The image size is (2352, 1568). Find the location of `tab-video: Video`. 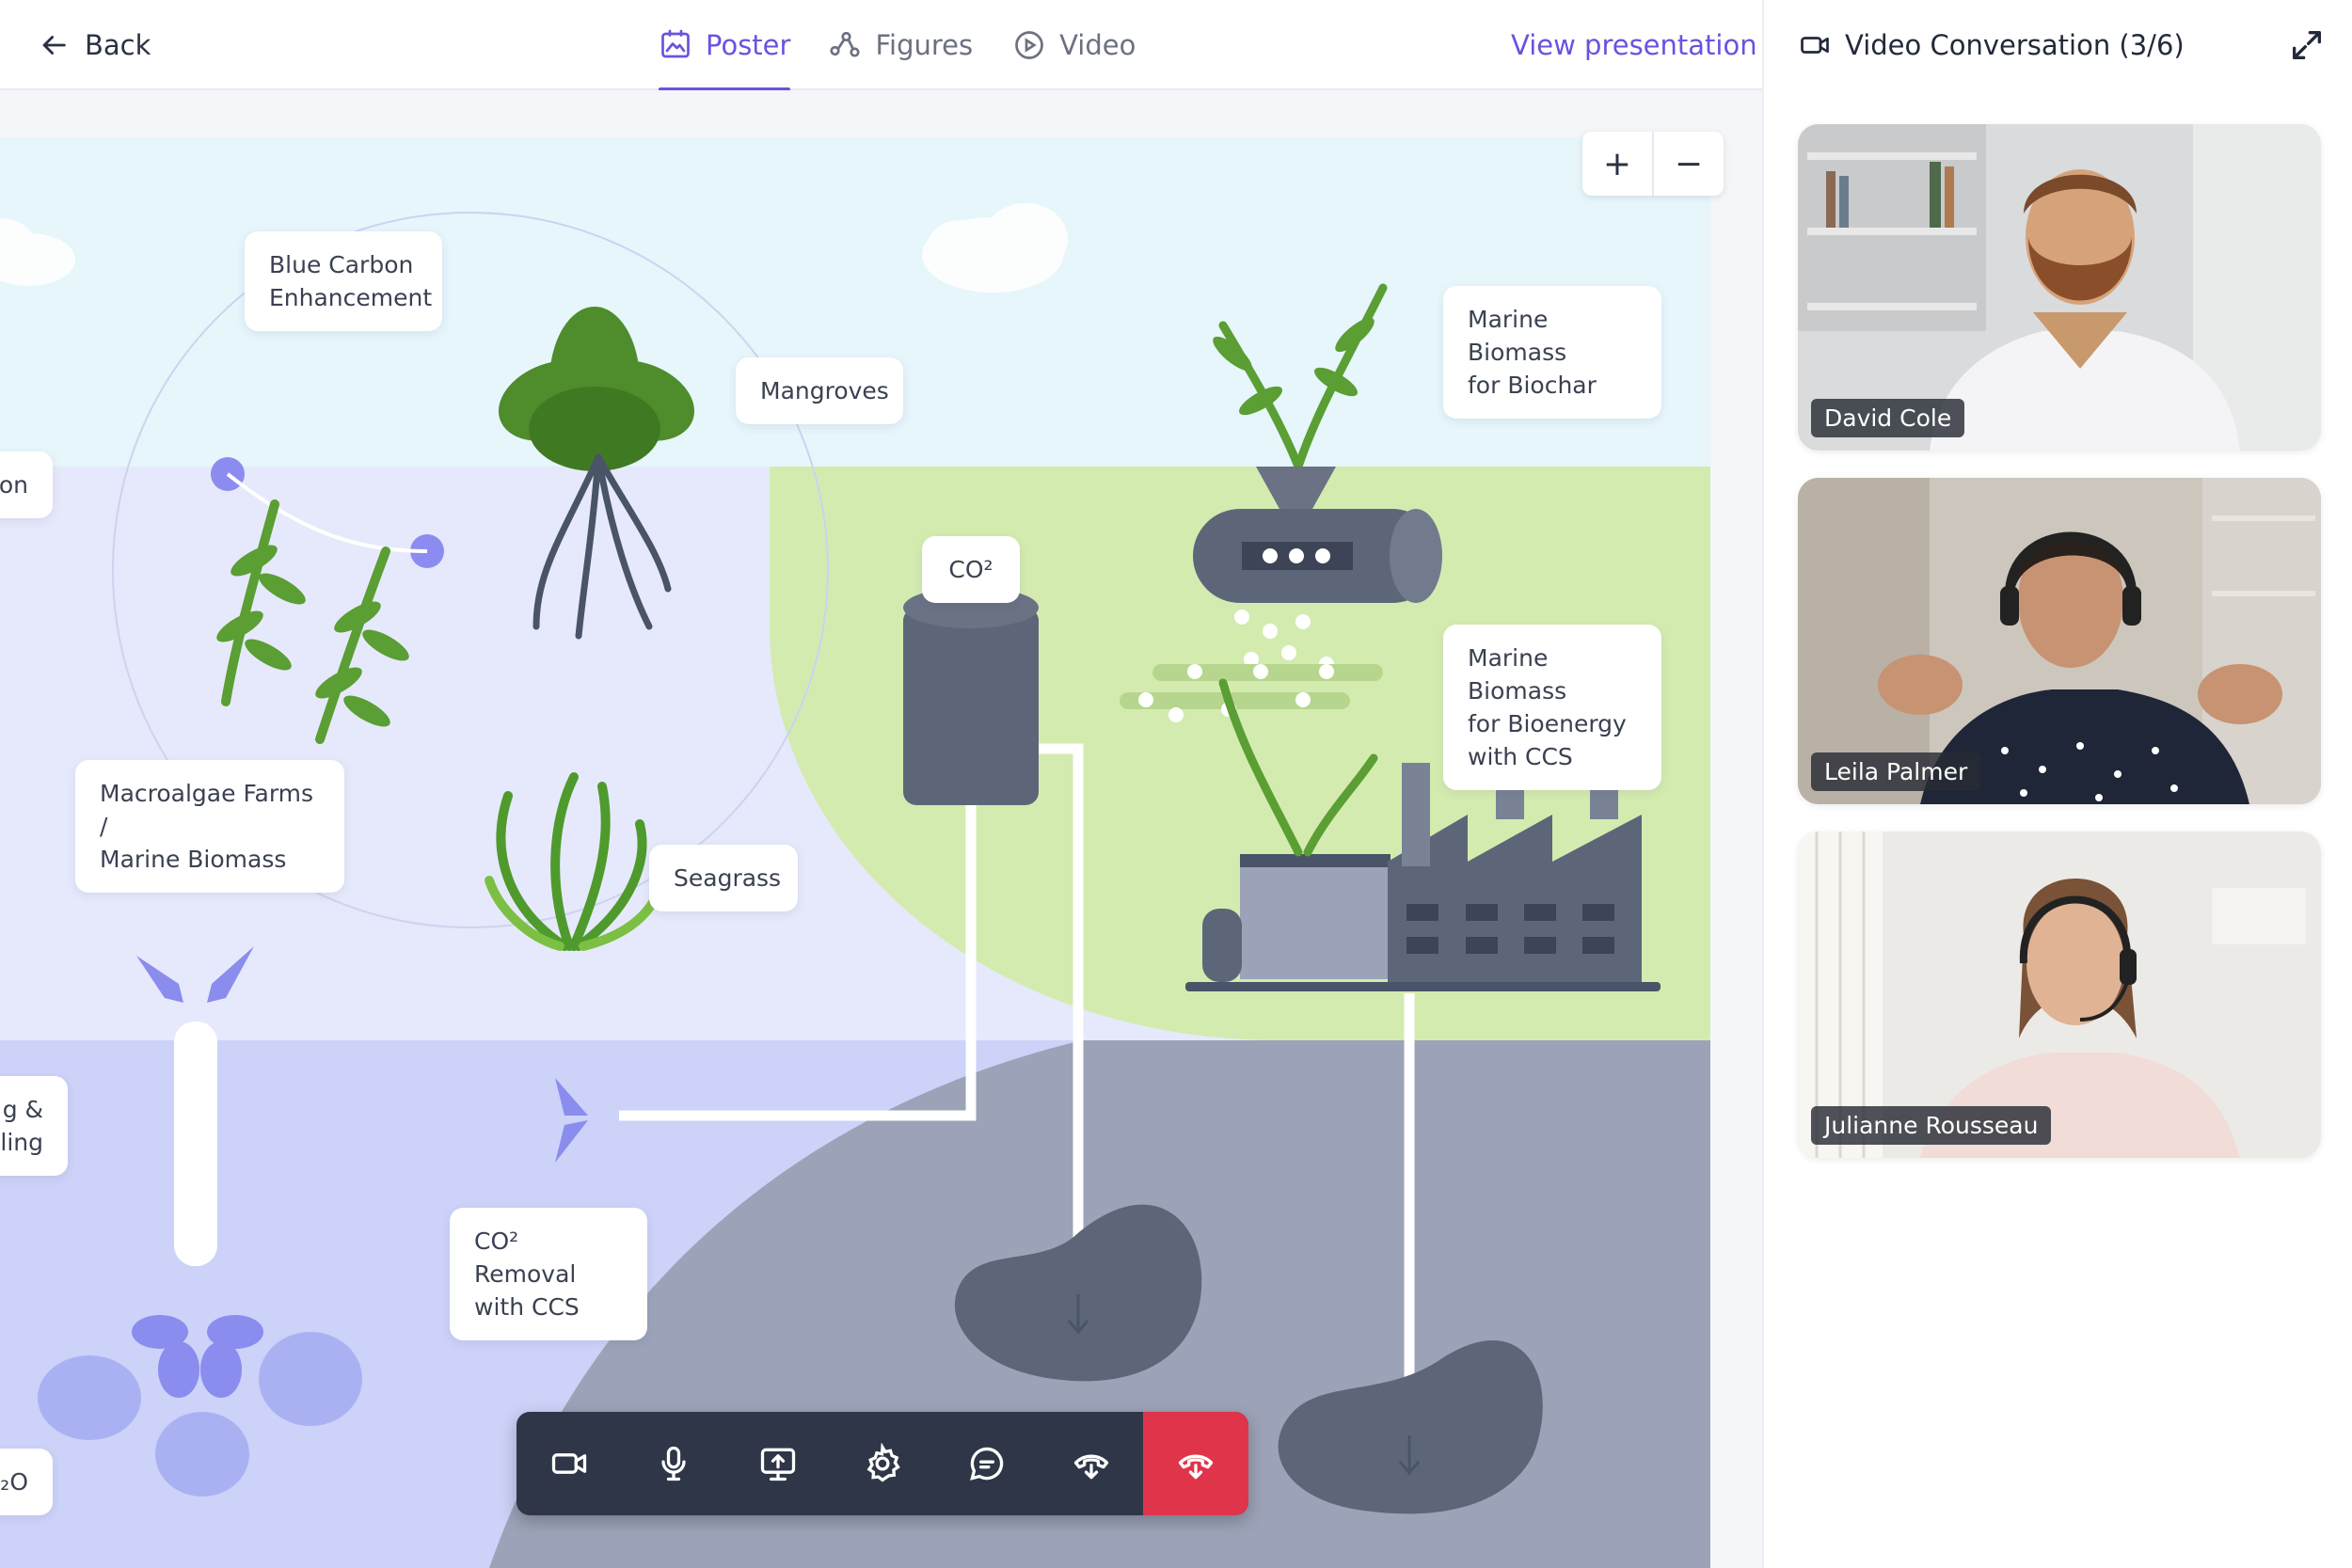

tab-video: Video is located at coordinates (1074, 45).